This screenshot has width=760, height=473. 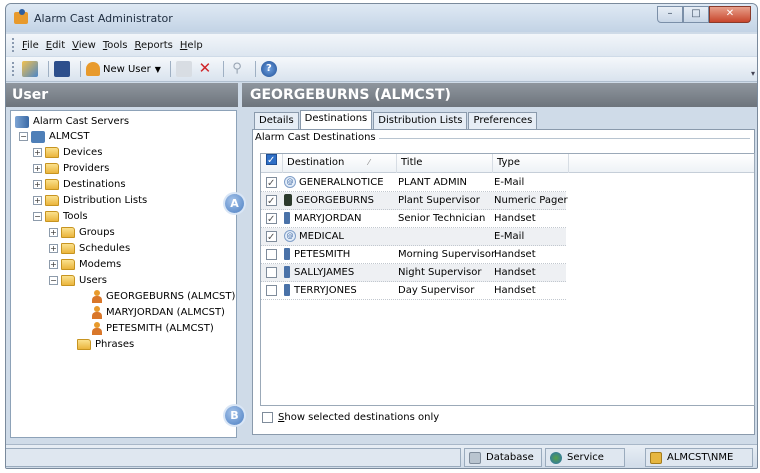 What do you see at coordinates (183, 69) in the screenshot?
I see `edit-icon` at bounding box center [183, 69].